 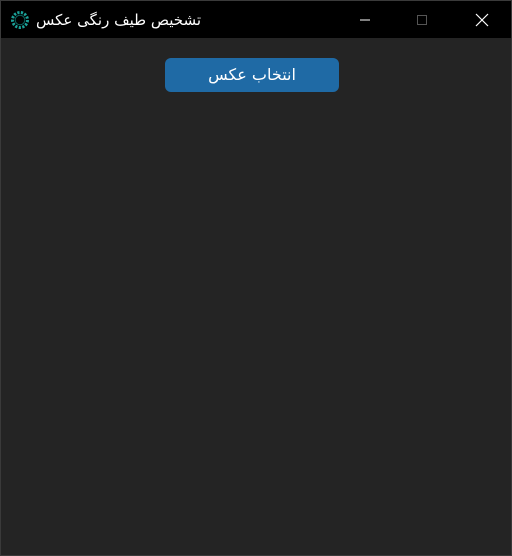 I want to click on maximize-icon, so click(x=422, y=20).